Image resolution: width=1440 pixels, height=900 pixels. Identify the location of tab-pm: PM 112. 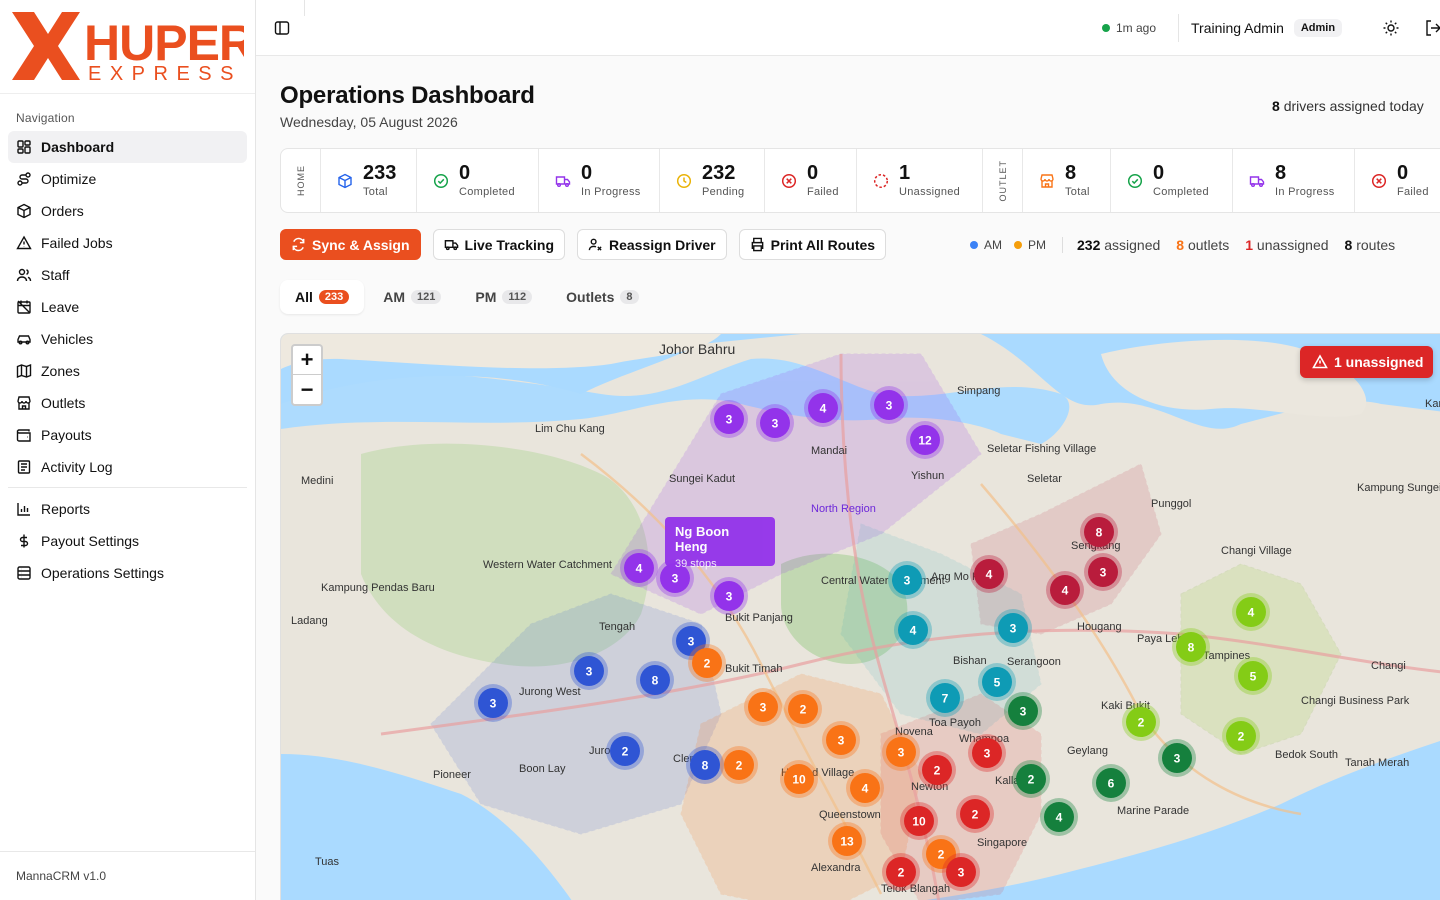
(503, 297).